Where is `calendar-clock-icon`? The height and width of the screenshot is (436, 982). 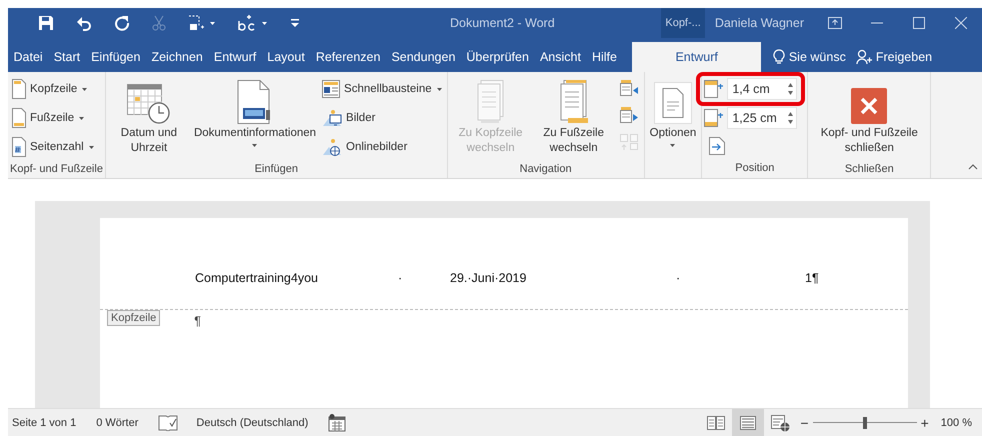 calendar-clock-icon is located at coordinates (148, 104).